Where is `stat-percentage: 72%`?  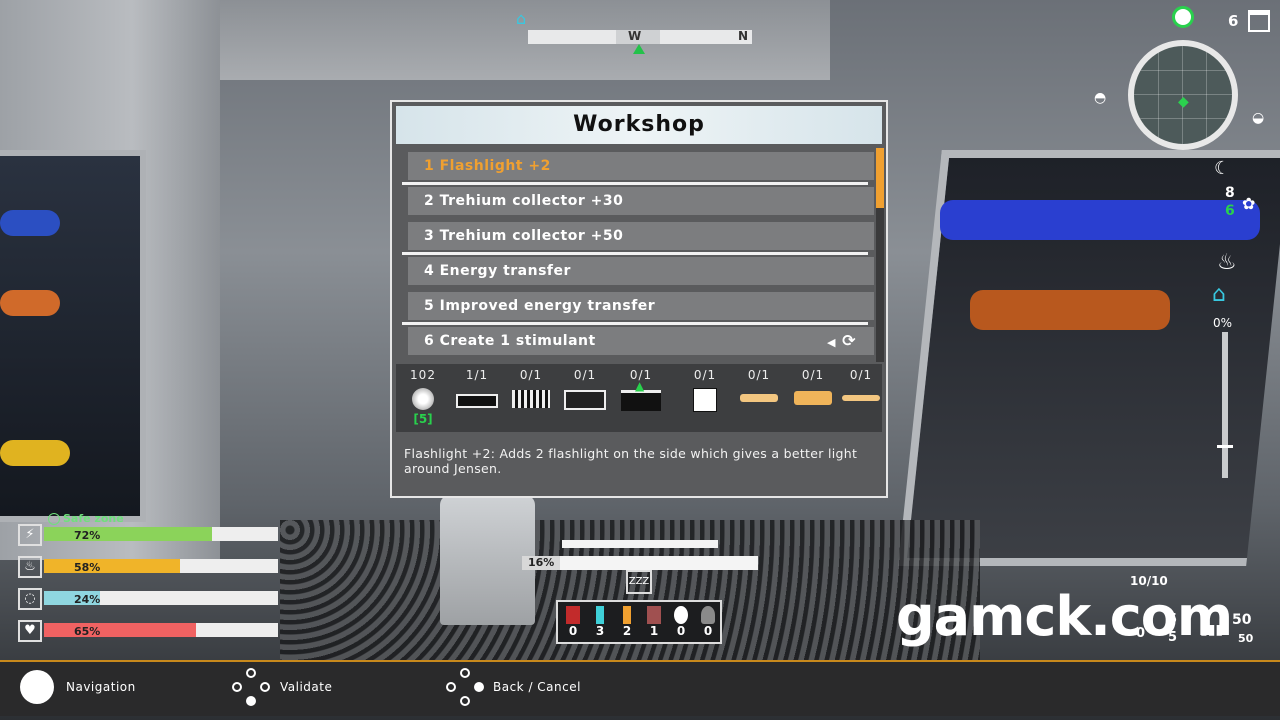
stat-percentage: 72% is located at coordinates (87, 535).